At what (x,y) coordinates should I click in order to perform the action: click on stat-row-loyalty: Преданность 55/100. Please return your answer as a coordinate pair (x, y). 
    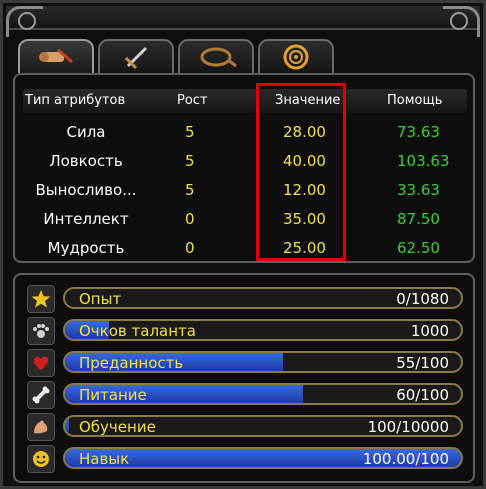
    Looking at the image, I should click on (247, 363).